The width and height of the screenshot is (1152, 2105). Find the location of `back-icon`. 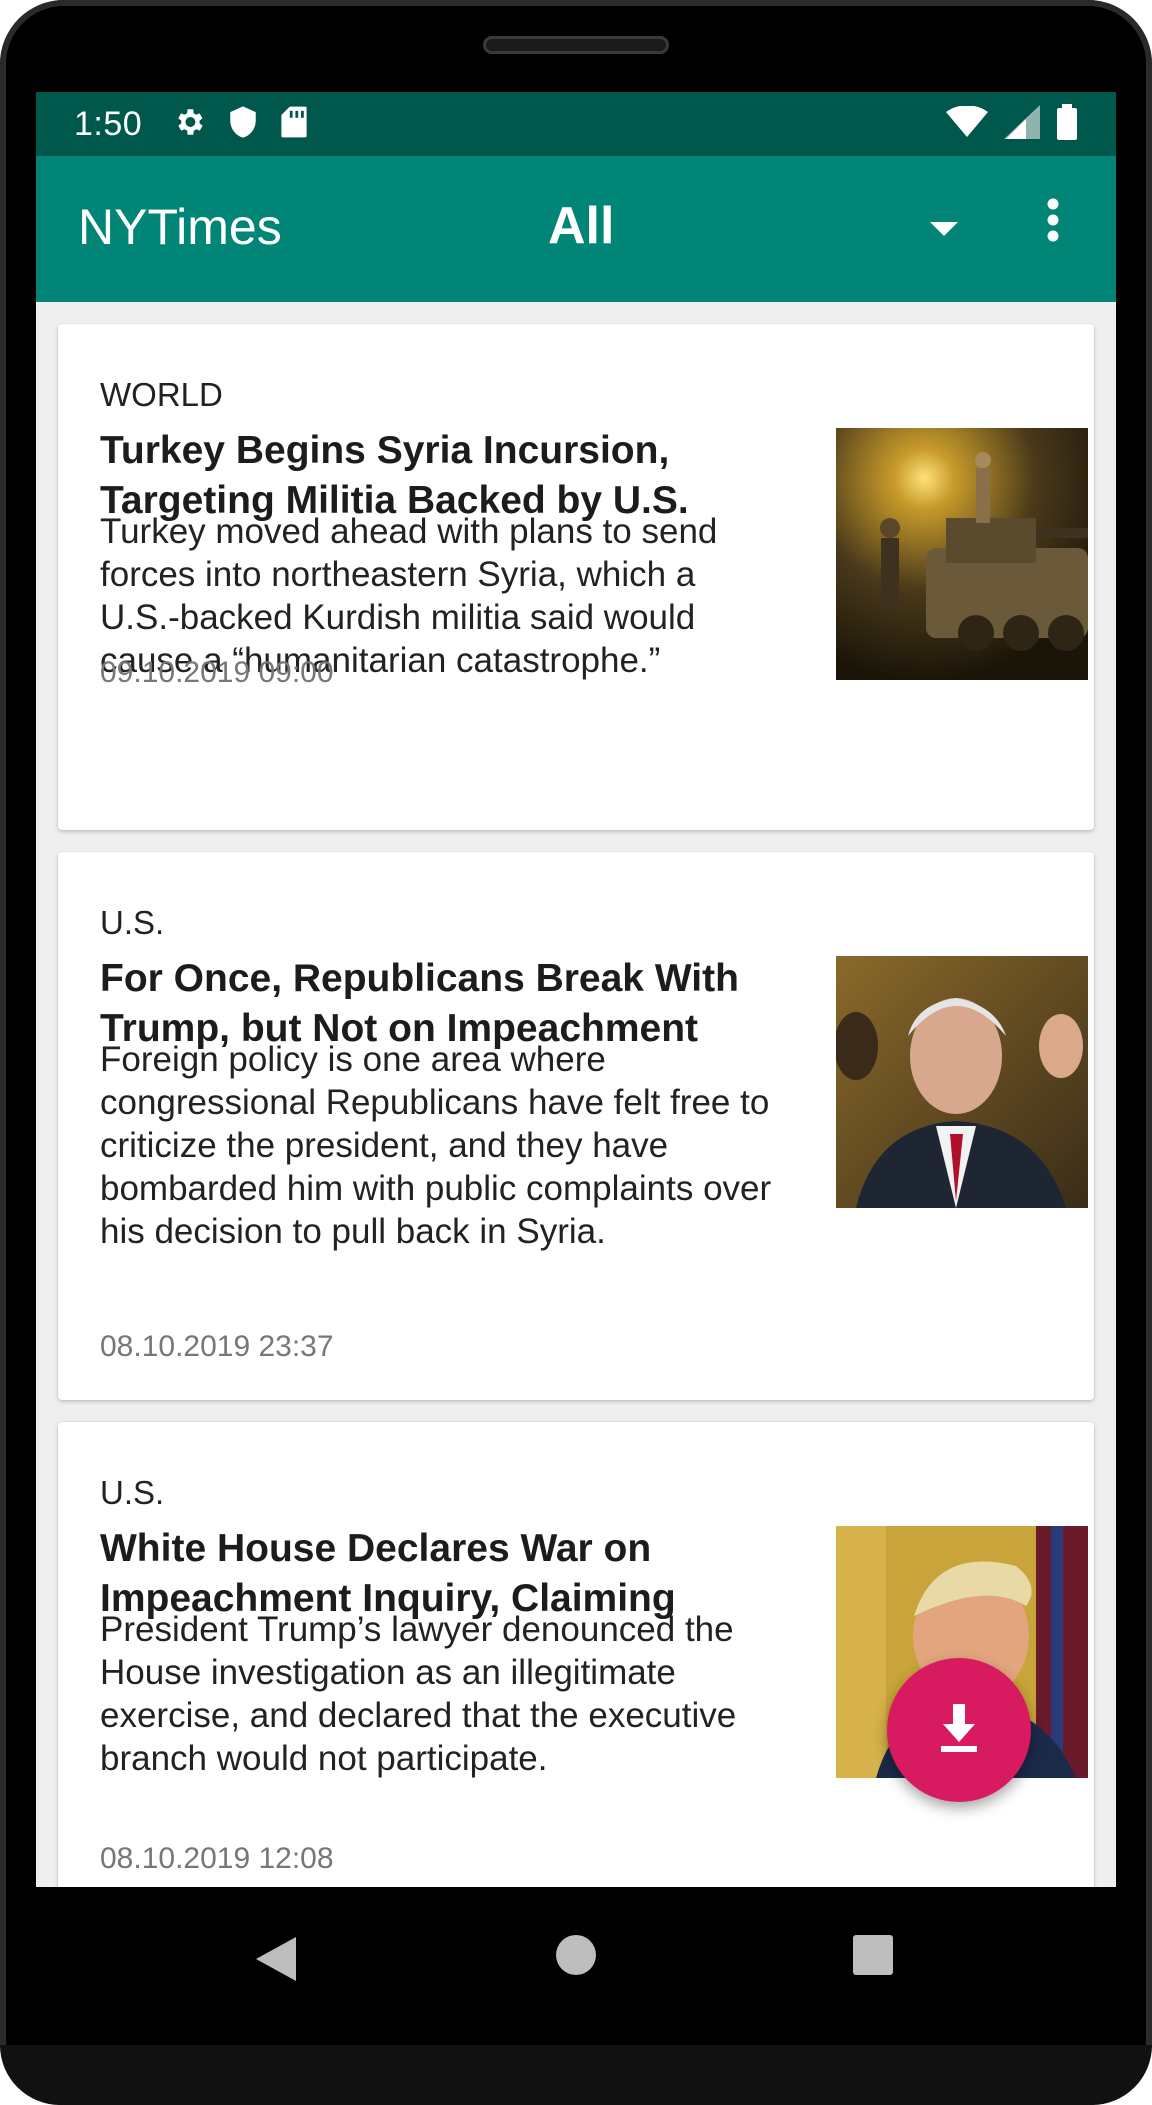

back-icon is located at coordinates (282, 1963).